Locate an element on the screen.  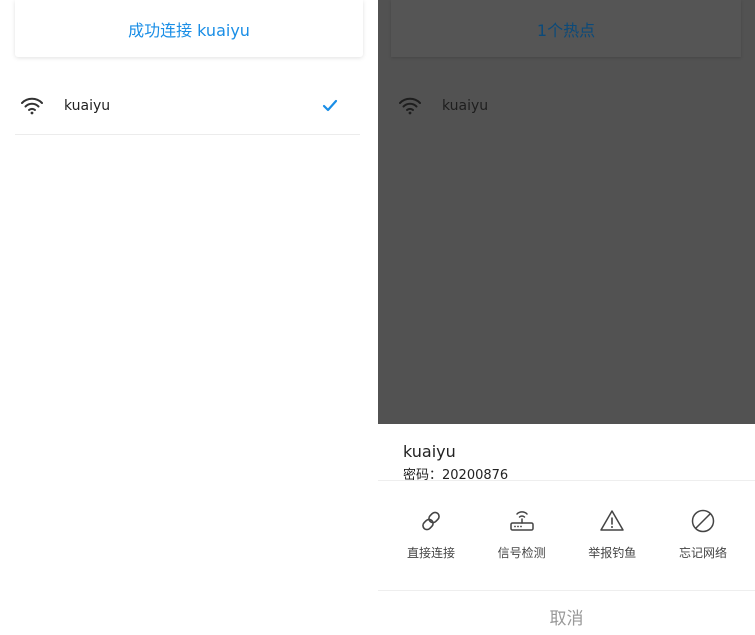
hotspot-count-header: 1个热点 is located at coordinates (566, 28).